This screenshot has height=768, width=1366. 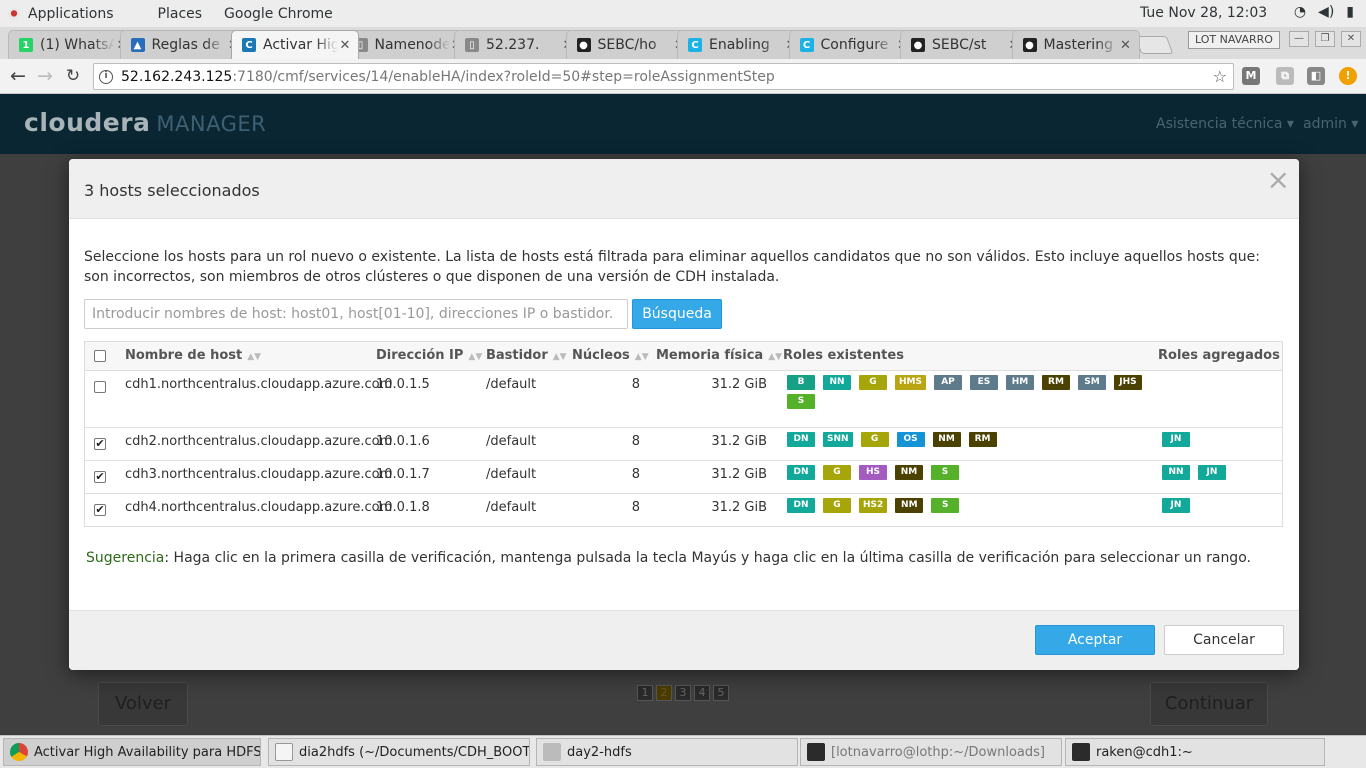 What do you see at coordinates (1224, 640) in the screenshot?
I see `cancel-button: Cancelar` at bounding box center [1224, 640].